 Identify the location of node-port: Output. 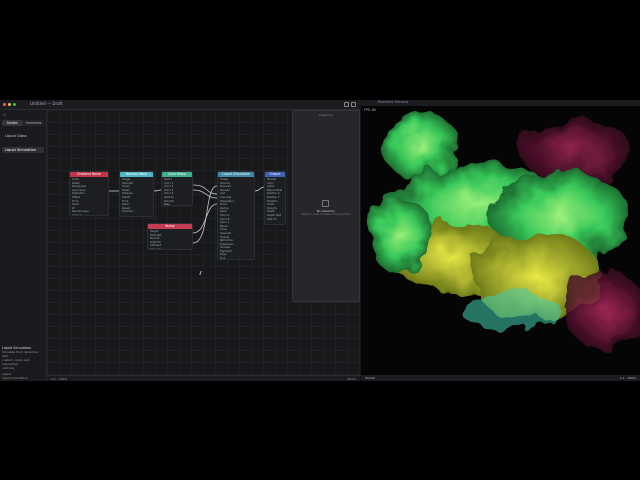
(89, 214).